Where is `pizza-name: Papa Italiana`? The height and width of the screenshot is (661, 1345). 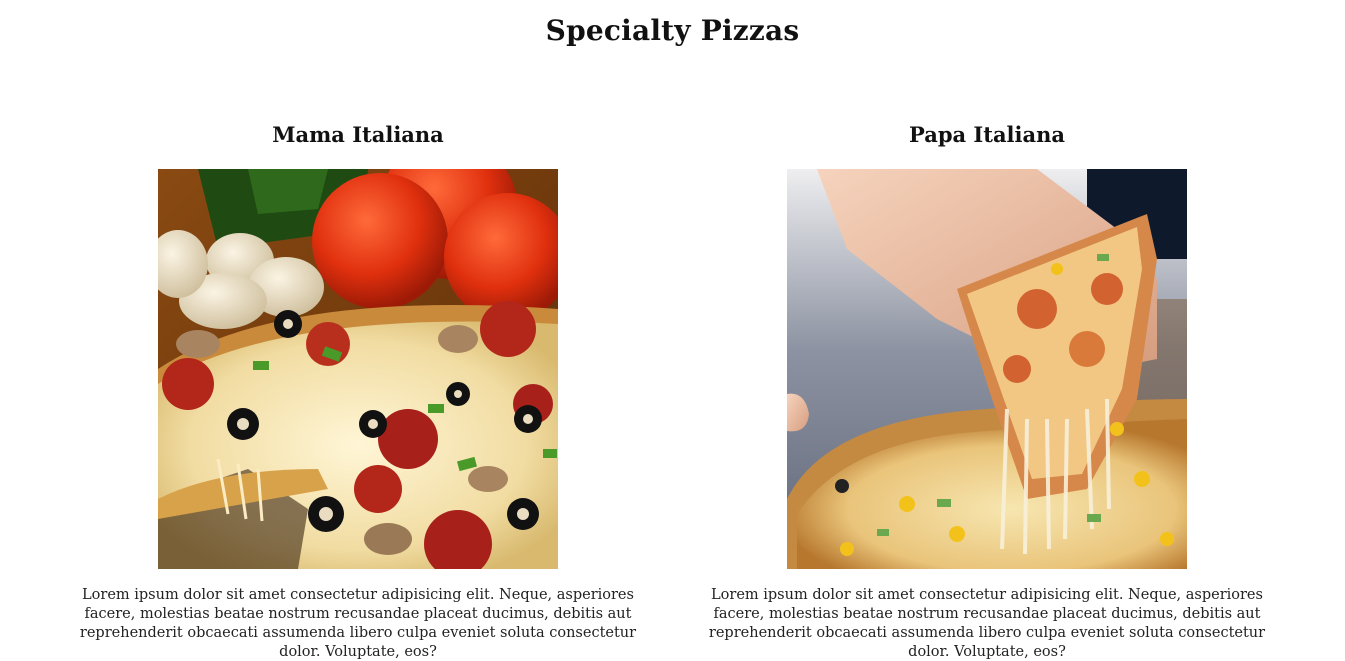
pizza-name: Papa Italiana is located at coordinates (986, 134).